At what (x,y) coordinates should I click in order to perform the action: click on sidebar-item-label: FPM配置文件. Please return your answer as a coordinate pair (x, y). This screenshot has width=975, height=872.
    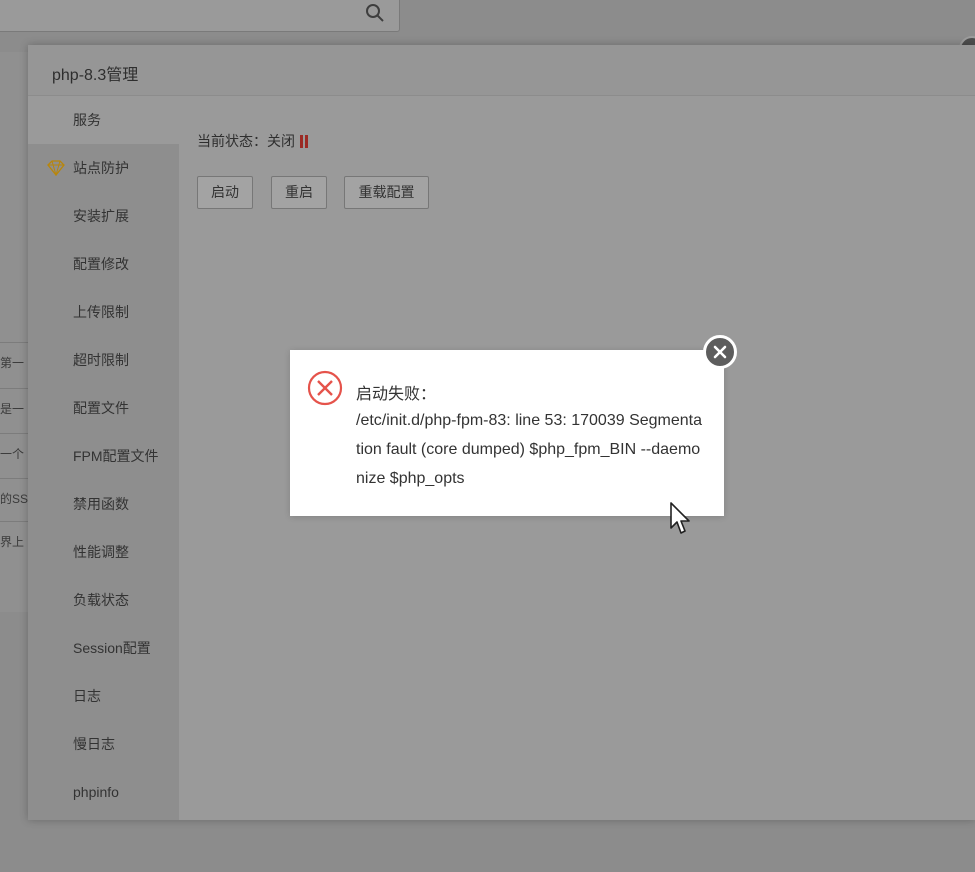
    Looking at the image, I should click on (116, 456).